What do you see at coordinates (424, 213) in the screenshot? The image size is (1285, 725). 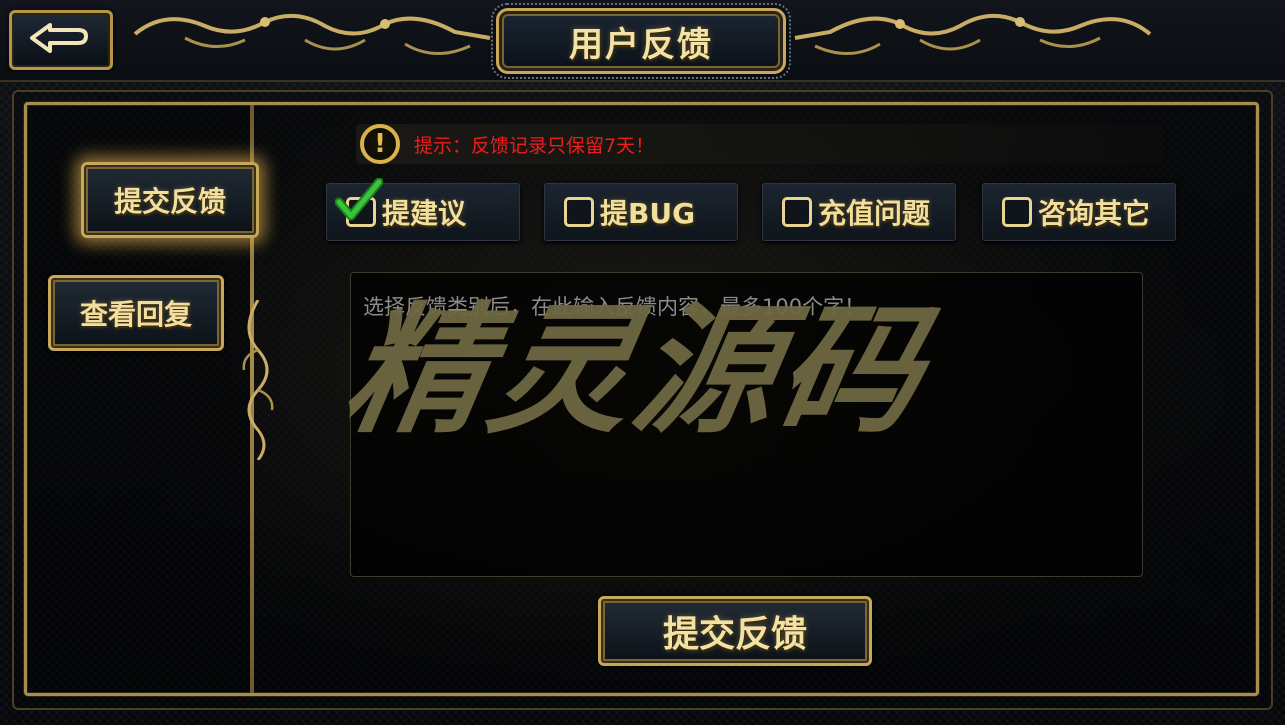 I see `category-label: 提建议` at bounding box center [424, 213].